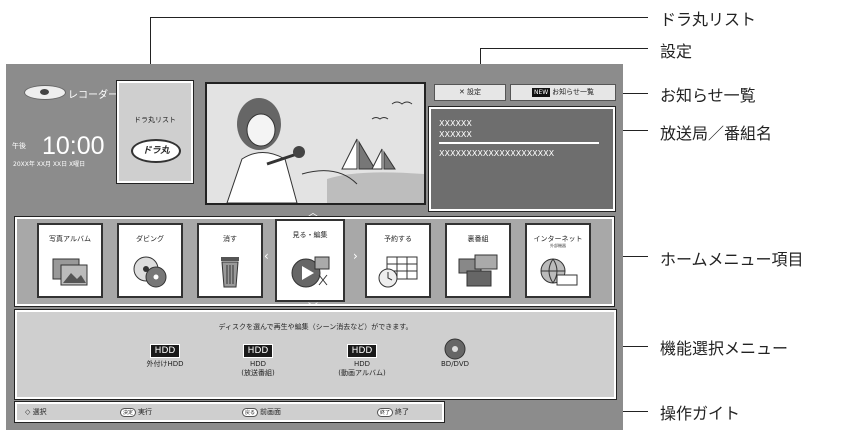 The image size is (863, 430). What do you see at coordinates (676, 51) in the screenshot?
I see `callout-settings: 設定` at bounding box center [676, 51].